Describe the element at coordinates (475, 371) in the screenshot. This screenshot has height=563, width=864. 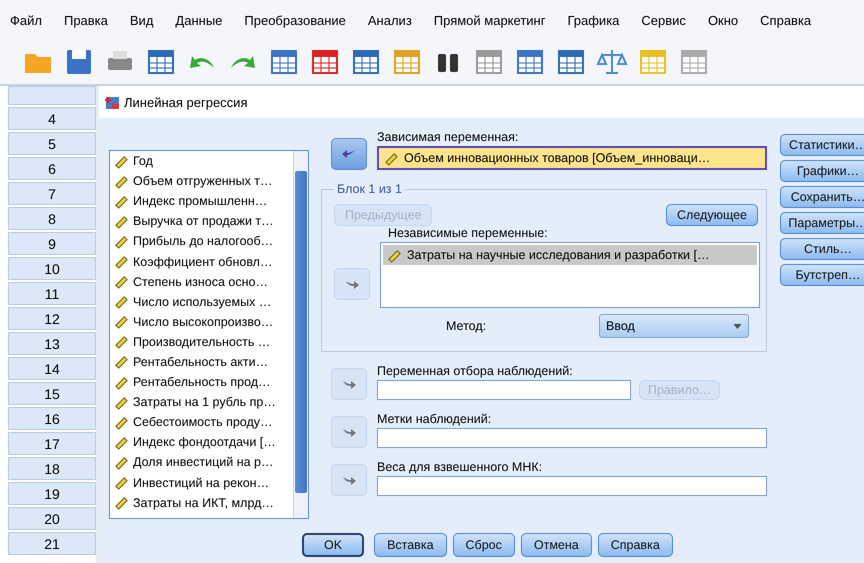
I see `field-label: Переменная отбора наблюдений:` at that location.